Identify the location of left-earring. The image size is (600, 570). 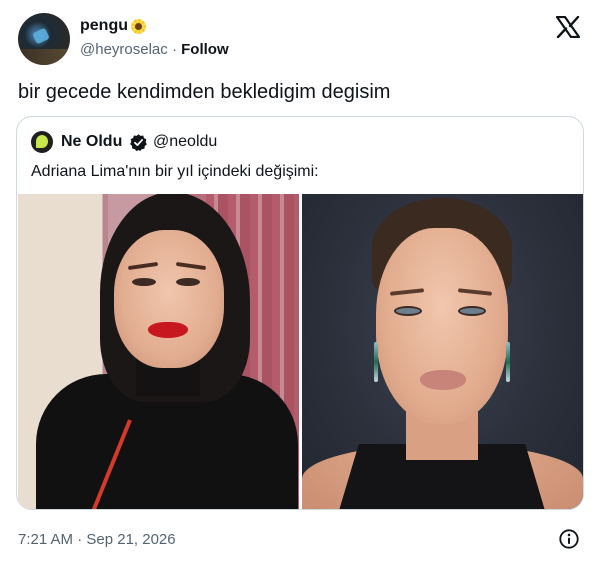
(376, 362).